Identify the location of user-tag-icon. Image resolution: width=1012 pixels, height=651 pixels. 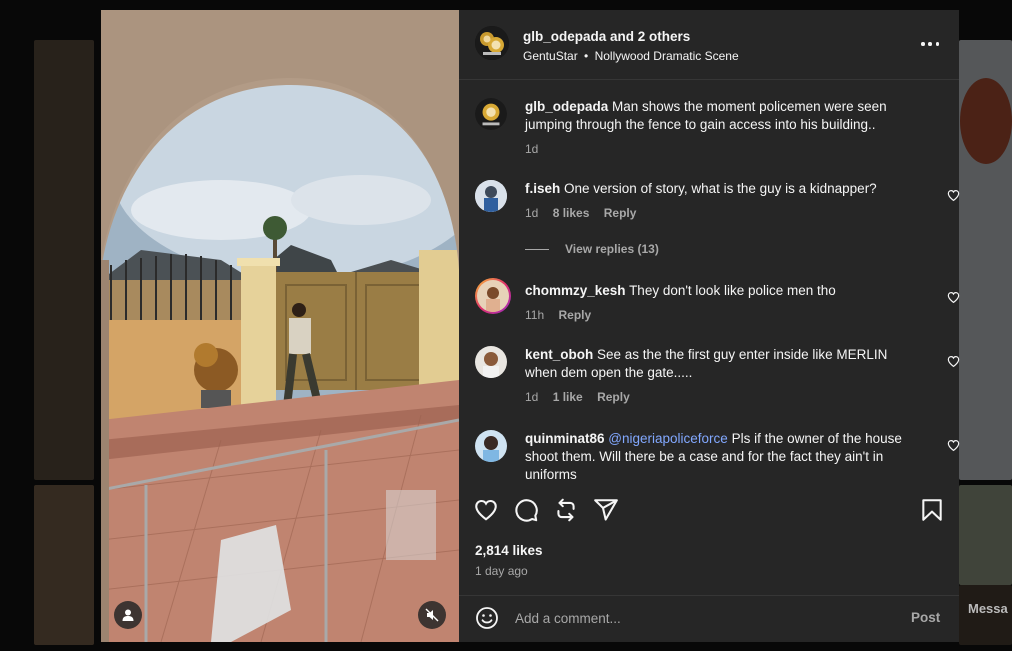
(128, 615).